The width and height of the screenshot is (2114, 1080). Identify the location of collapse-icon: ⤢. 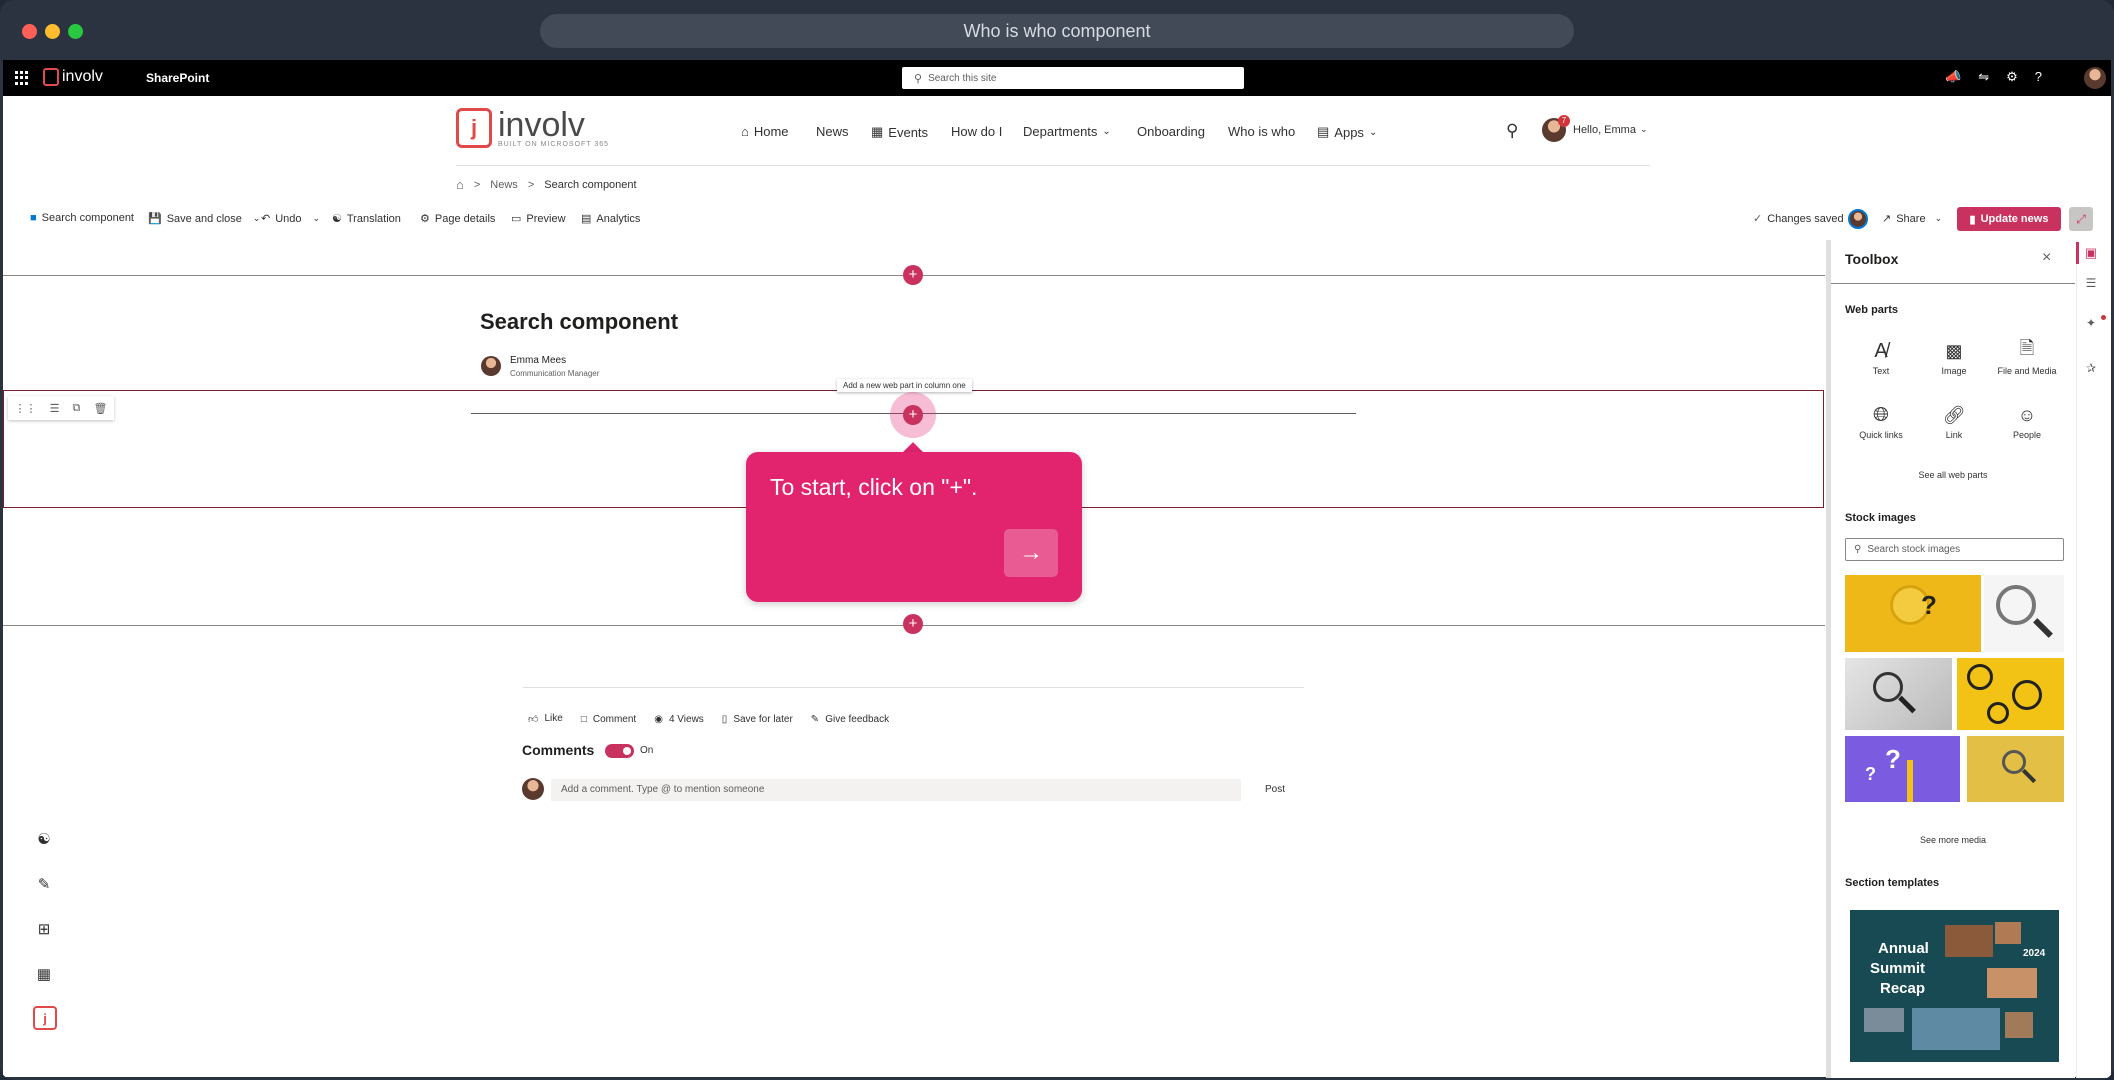
(2081, 219).